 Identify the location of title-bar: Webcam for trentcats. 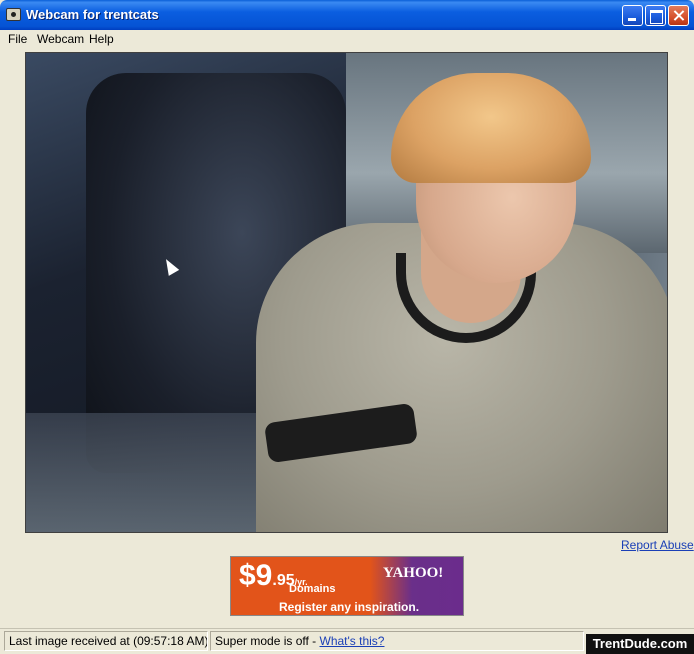
(347, 15).